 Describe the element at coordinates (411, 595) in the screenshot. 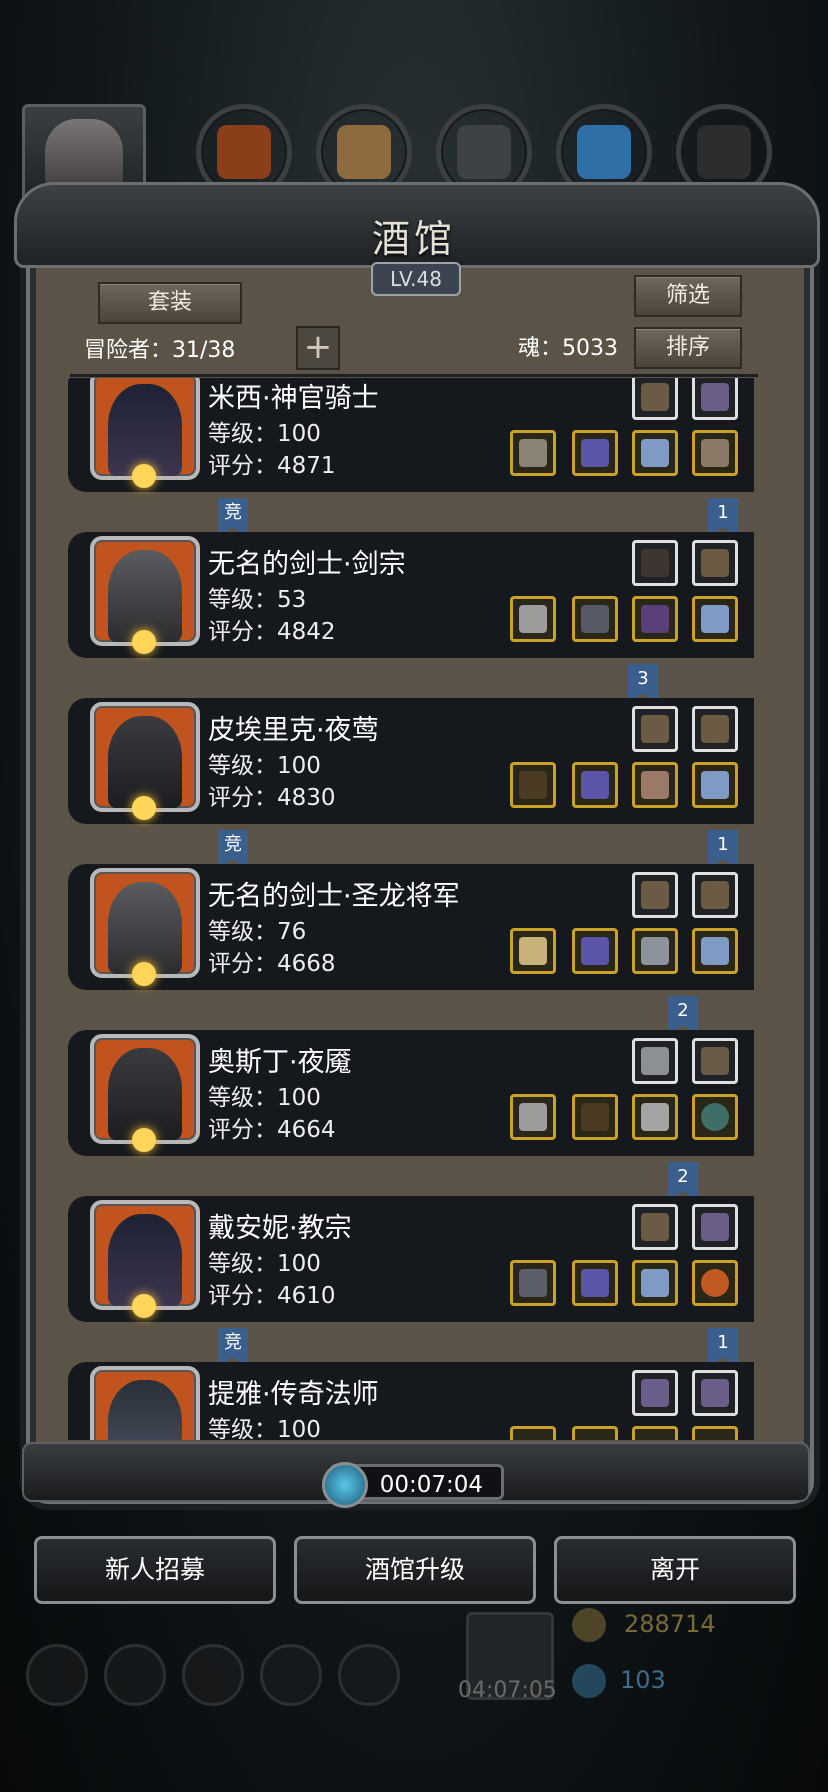

I see `hero-card: 无名的剑士·剑宗 等级：53 评分：4842` at that location.